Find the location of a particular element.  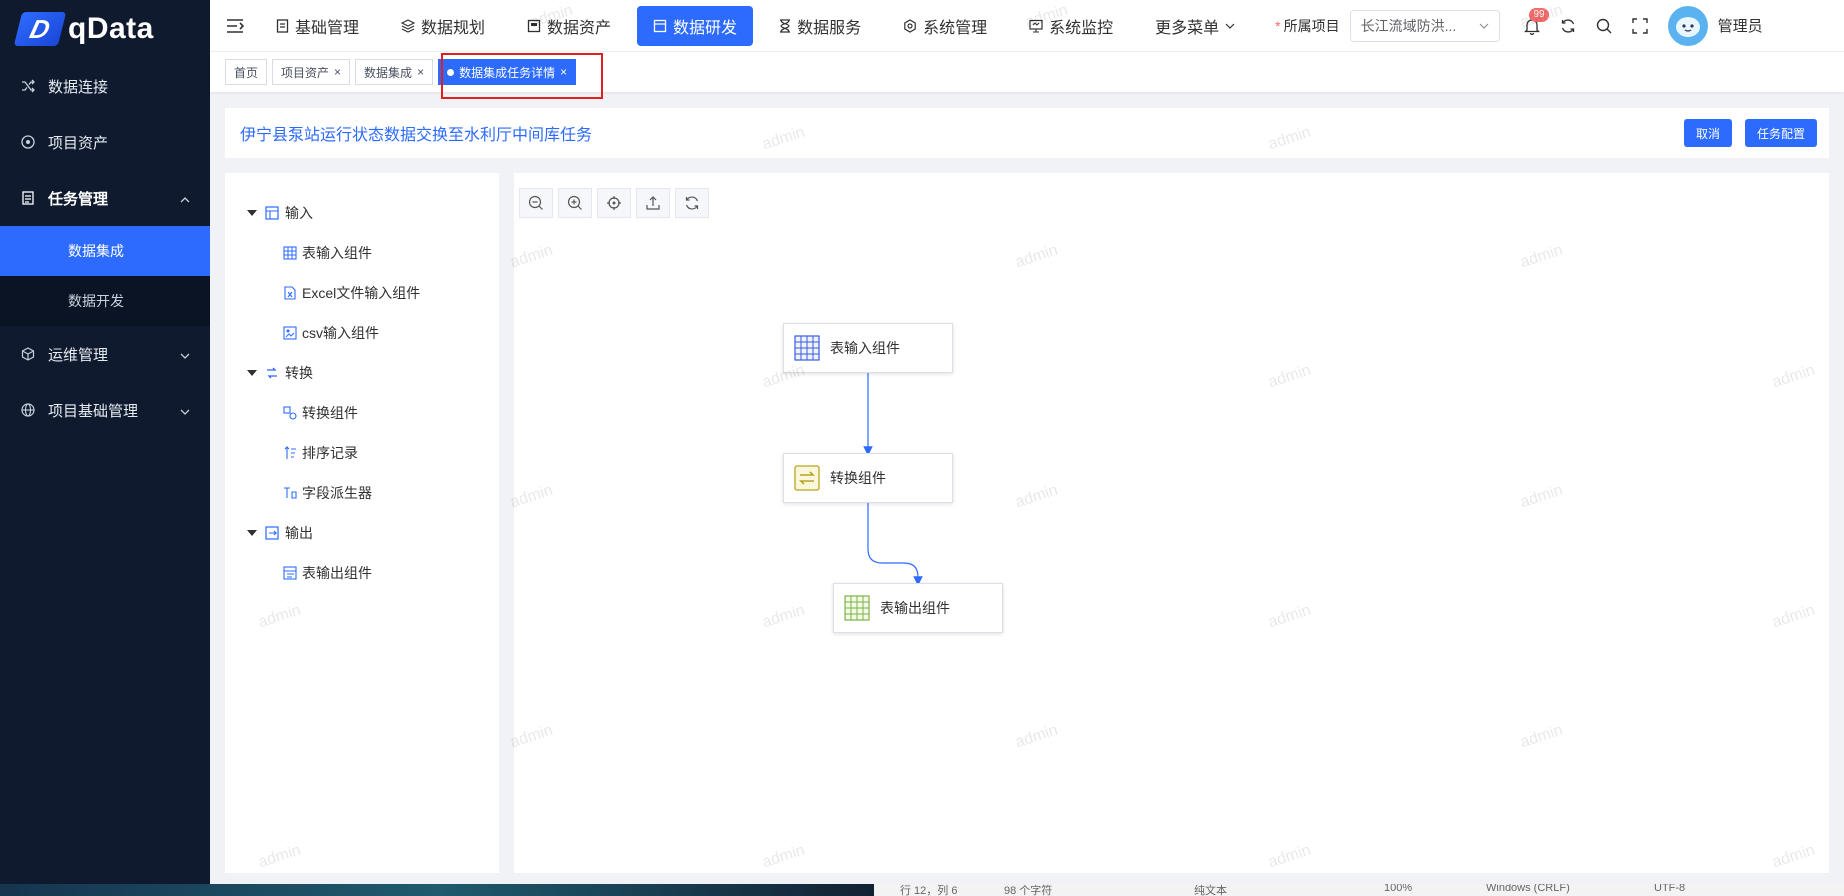

top-menu: 基础管理 数据规划 数据资产 数据研发 数据服务 系统管理 系统监控 更多菜单 is located at coordinates (760, 26).